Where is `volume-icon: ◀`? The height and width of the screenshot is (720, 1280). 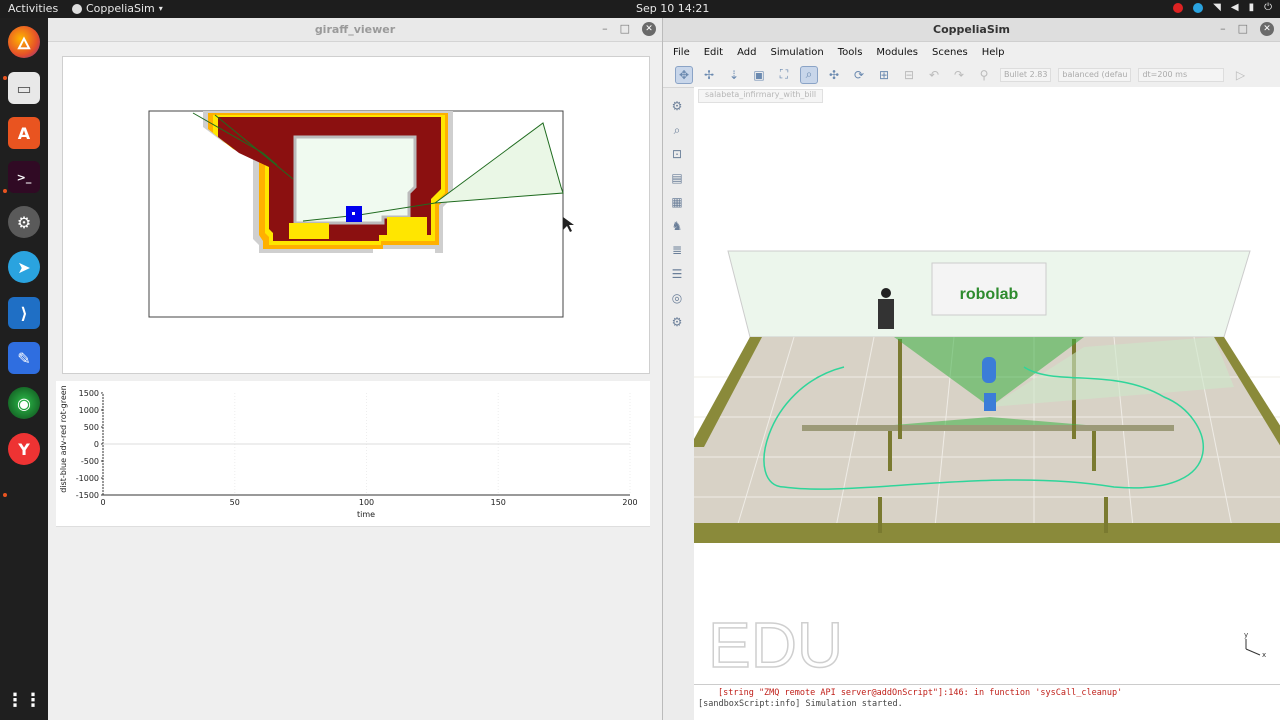
volume-icon: ◀ is located at coordinates (1235, 7).